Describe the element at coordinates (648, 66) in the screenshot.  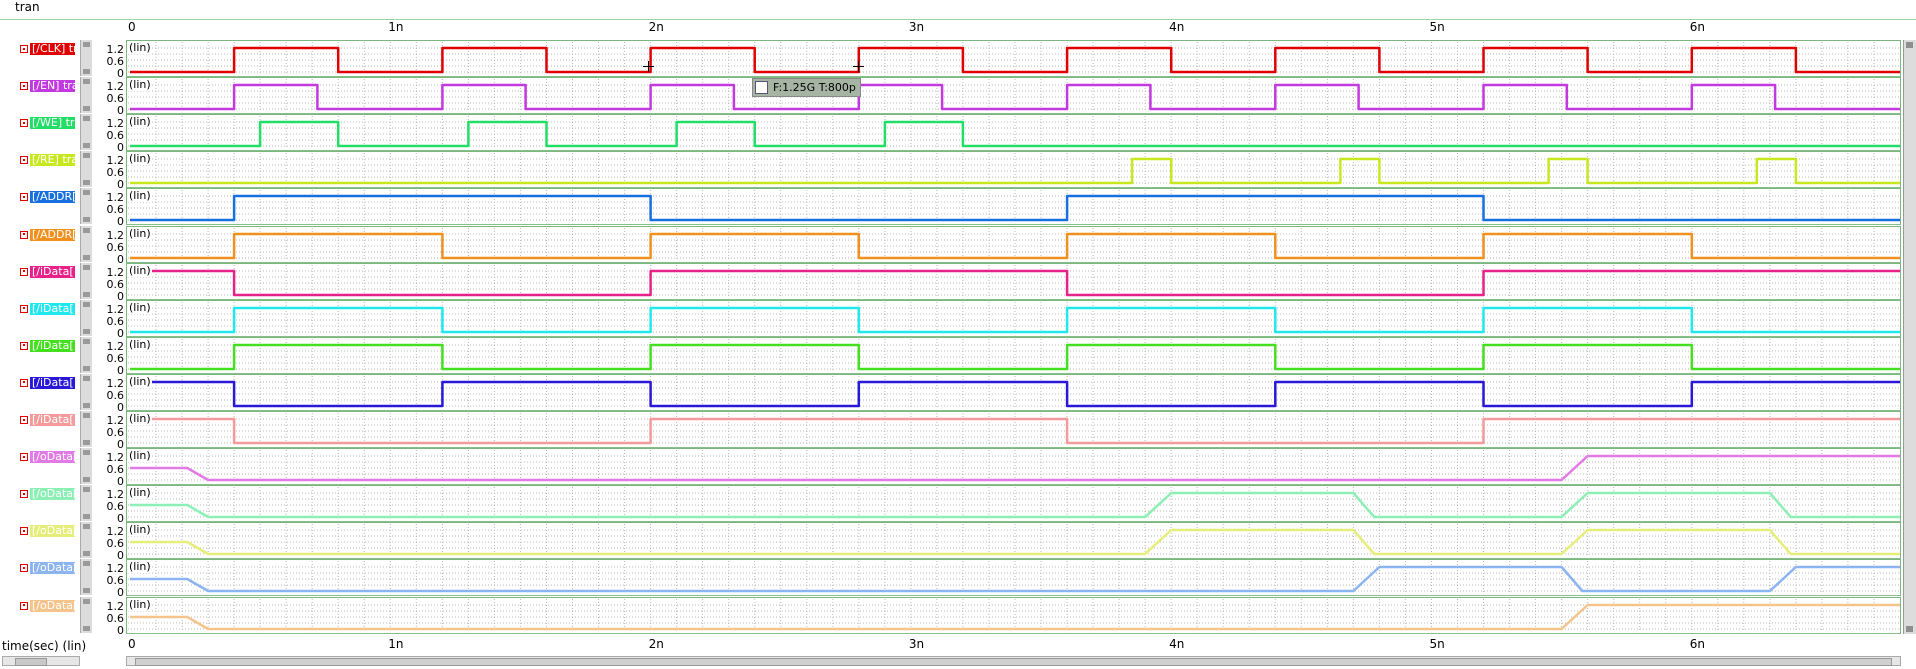
I see `cursor-marker-a` at that location.